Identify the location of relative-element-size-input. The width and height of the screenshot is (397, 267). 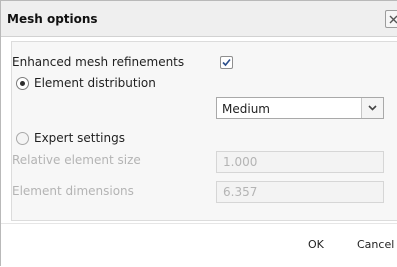
(300, 162).